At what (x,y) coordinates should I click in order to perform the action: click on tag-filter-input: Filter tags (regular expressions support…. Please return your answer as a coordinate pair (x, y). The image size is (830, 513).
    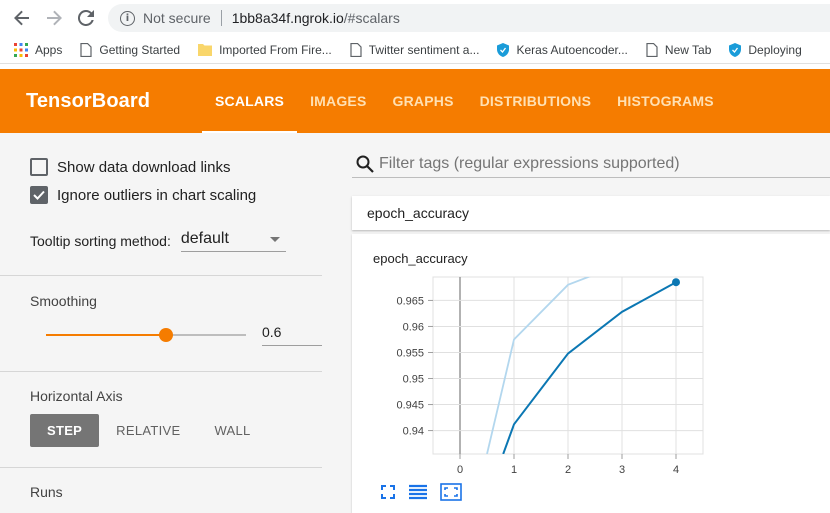
    Looking at the image, I should click on (591, 164).